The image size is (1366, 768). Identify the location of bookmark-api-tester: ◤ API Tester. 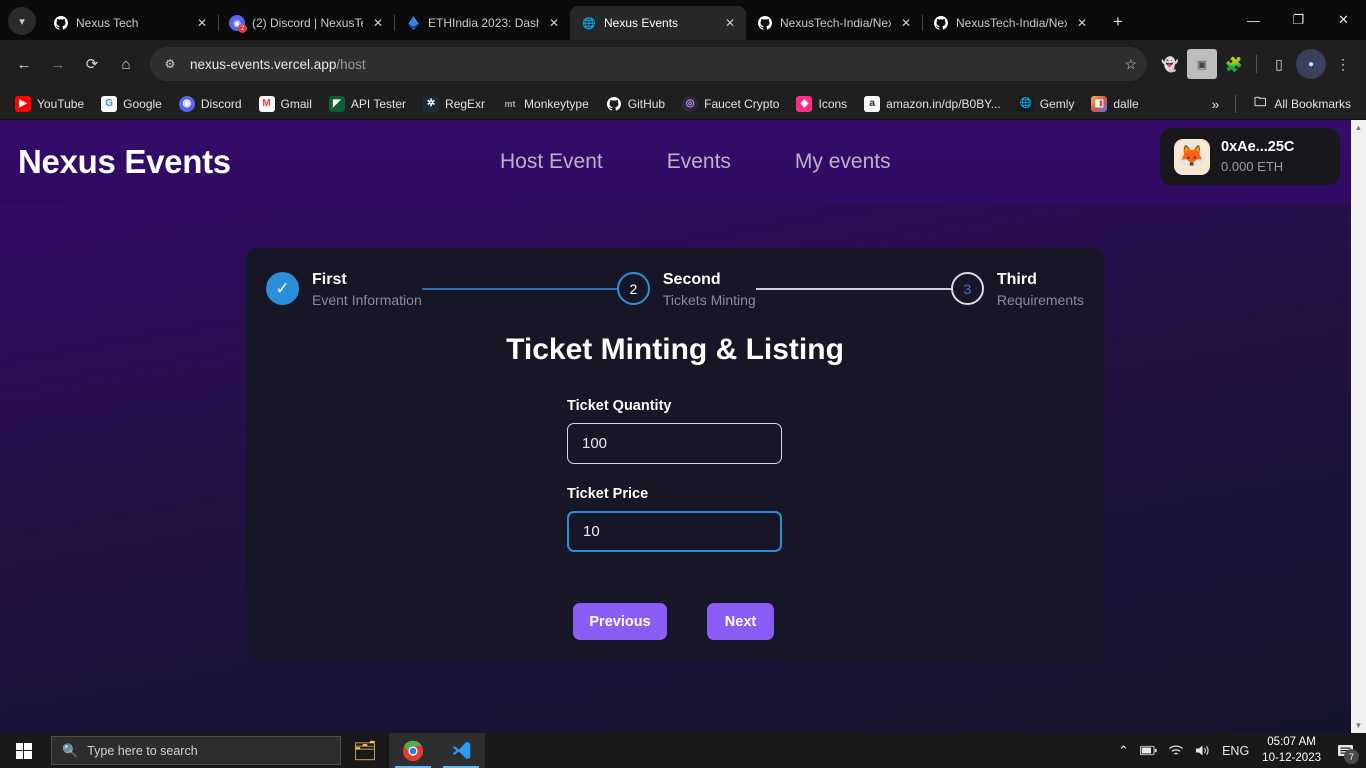
(367, 104).